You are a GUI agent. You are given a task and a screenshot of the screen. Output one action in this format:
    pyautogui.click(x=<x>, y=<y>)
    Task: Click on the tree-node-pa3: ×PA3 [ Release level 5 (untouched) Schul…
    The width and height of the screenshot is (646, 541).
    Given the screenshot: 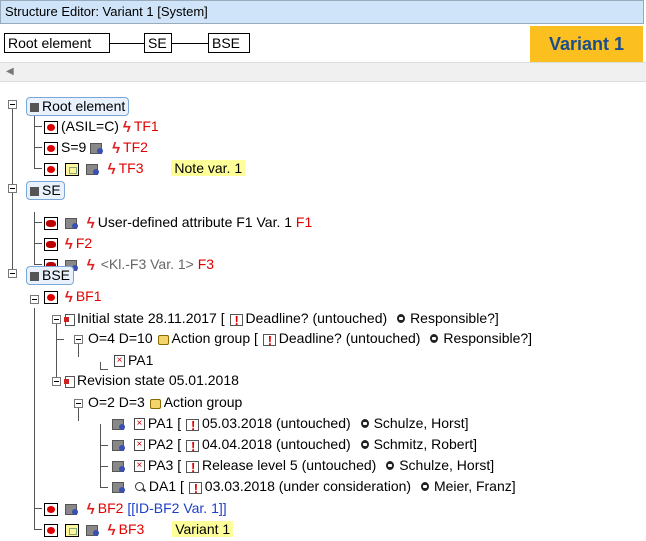 What is the action you would take?
    pyautogui.click(x=303, y=466)
    